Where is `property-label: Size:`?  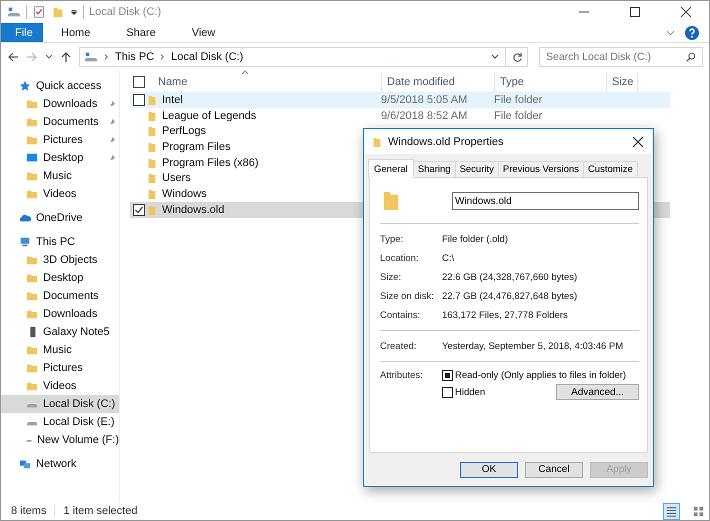 property-label: Size: is located at coordinates (391, 277).